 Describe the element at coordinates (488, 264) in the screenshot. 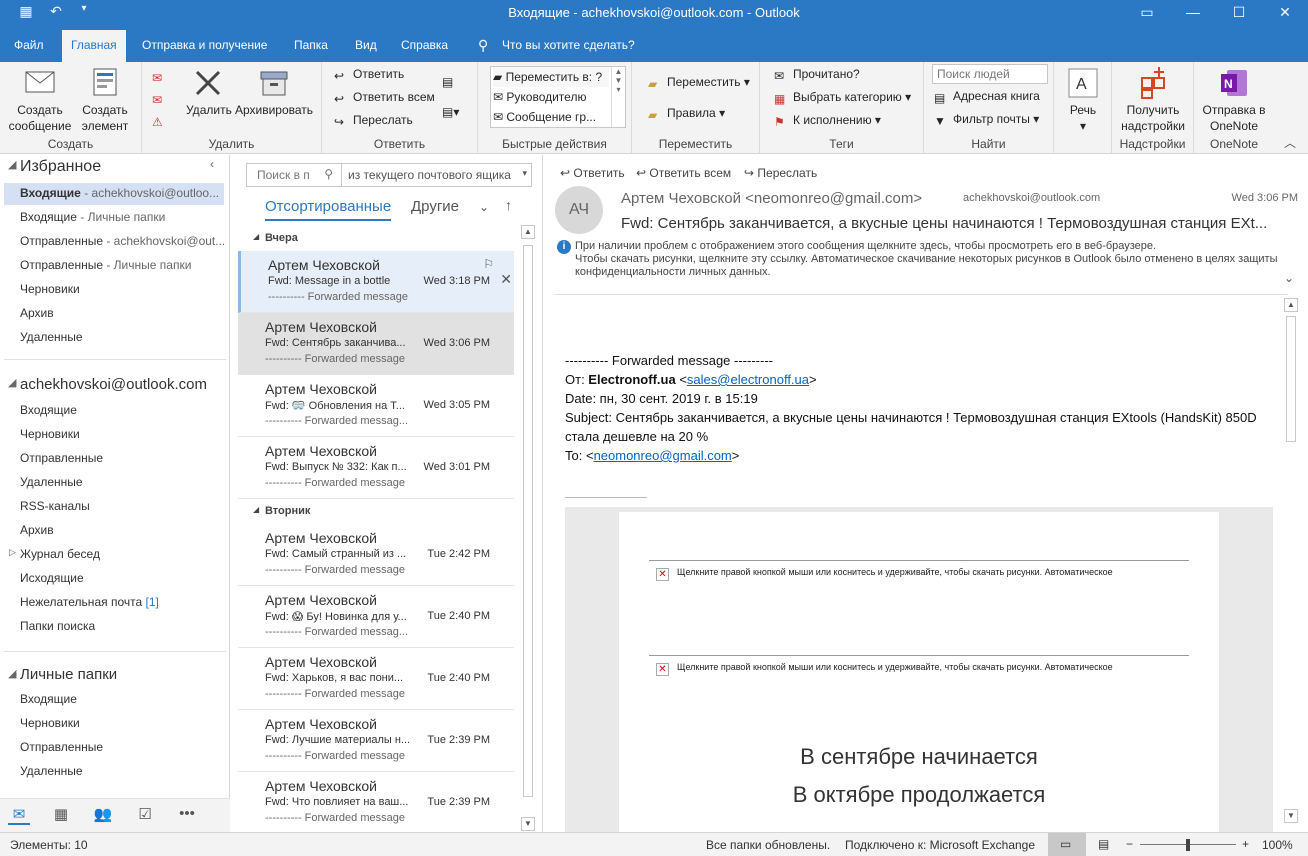

I see `flag-icon: ⚐` at that location.